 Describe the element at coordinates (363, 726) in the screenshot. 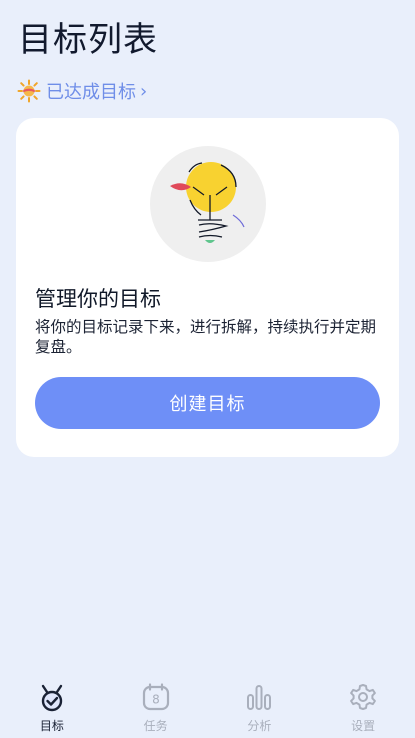

I see `tab-settings-label: 设置` at that location.